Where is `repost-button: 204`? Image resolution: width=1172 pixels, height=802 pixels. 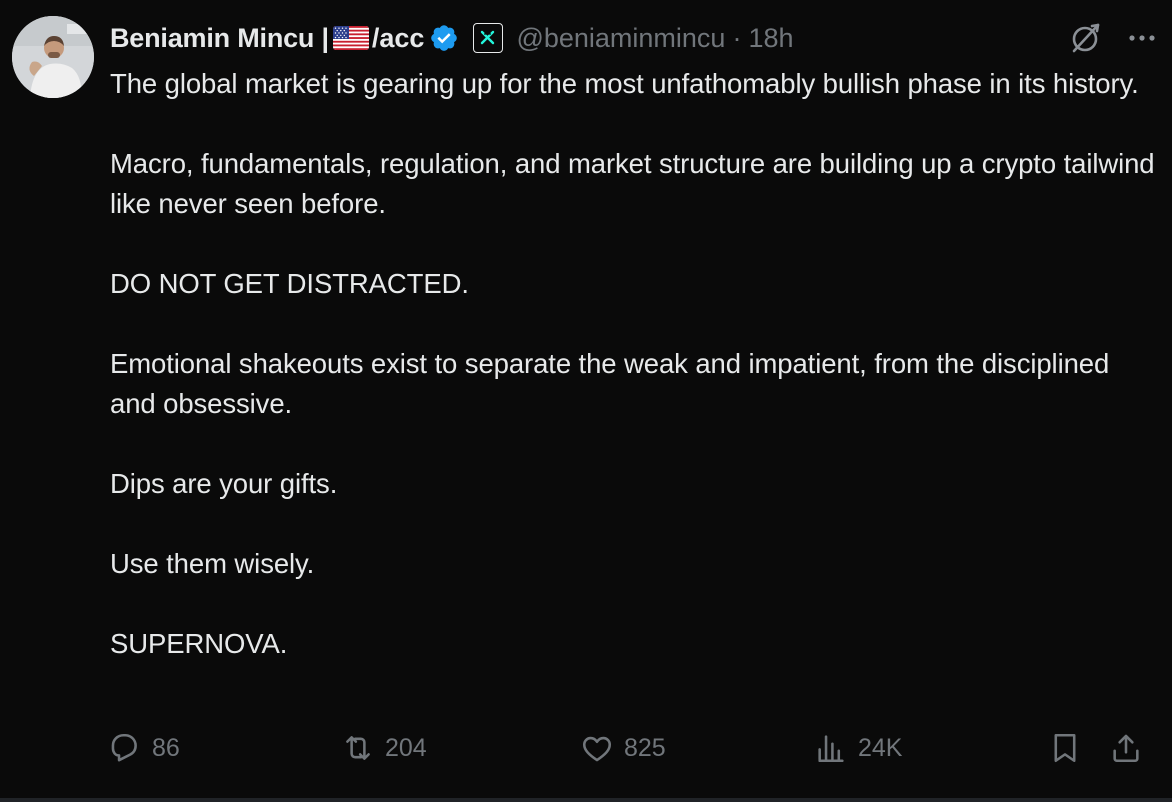 repost-button: 204 is located at coordinates (384, 748).